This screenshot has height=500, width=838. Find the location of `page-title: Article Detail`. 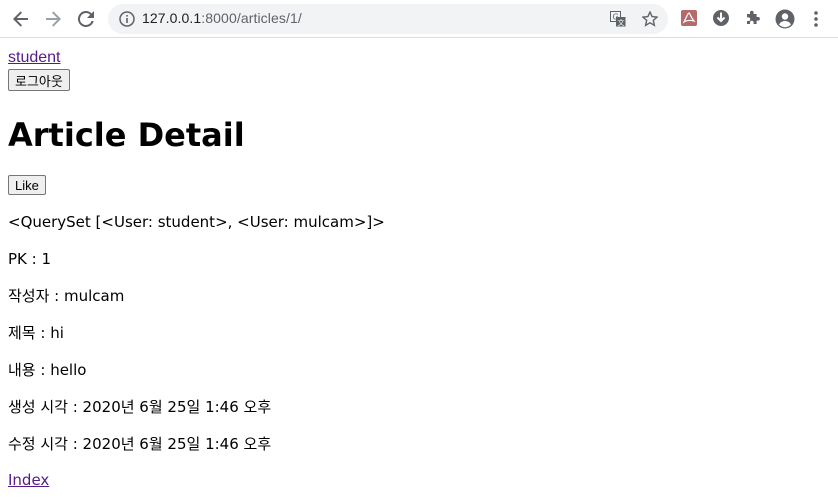

page-title: Article Detail is located at coordinates (126, 135).